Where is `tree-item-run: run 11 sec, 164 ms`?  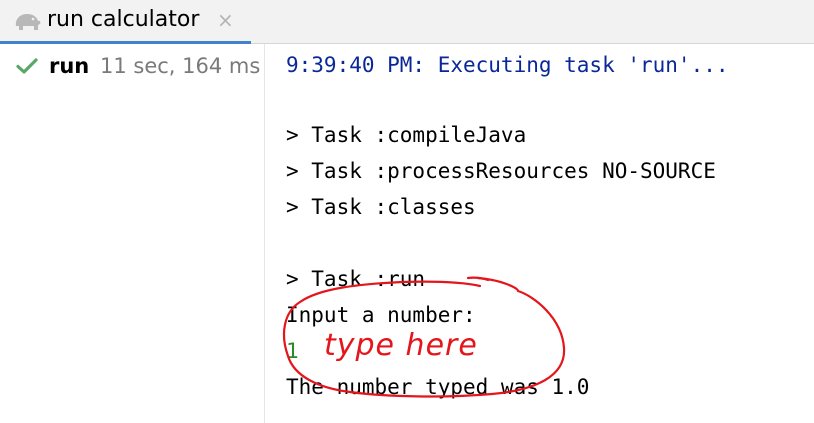 tree-item-run: run 11 sec, 164 ms is located at coordinates (132, 66).